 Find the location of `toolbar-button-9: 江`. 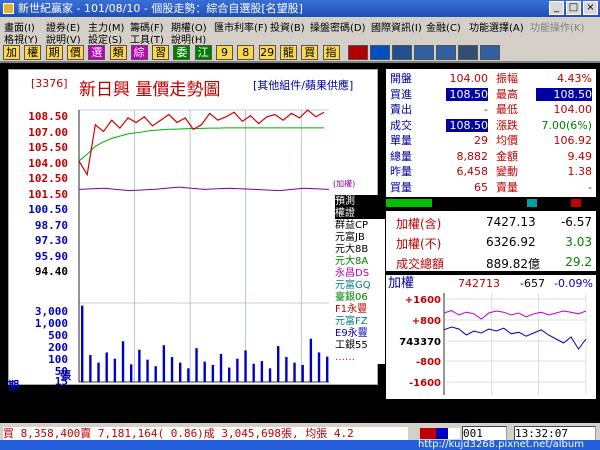

toolbar-button-9: 江 is located at coordinates (203, 52).